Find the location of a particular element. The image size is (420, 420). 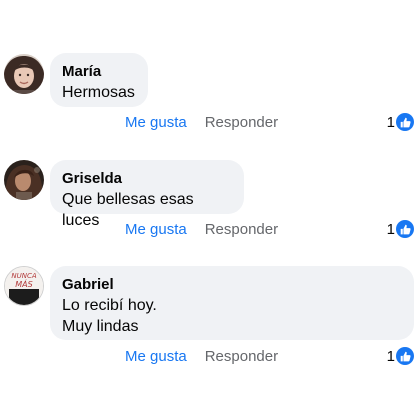

comment-author: Gabriel is located at coordinates (232, 285).